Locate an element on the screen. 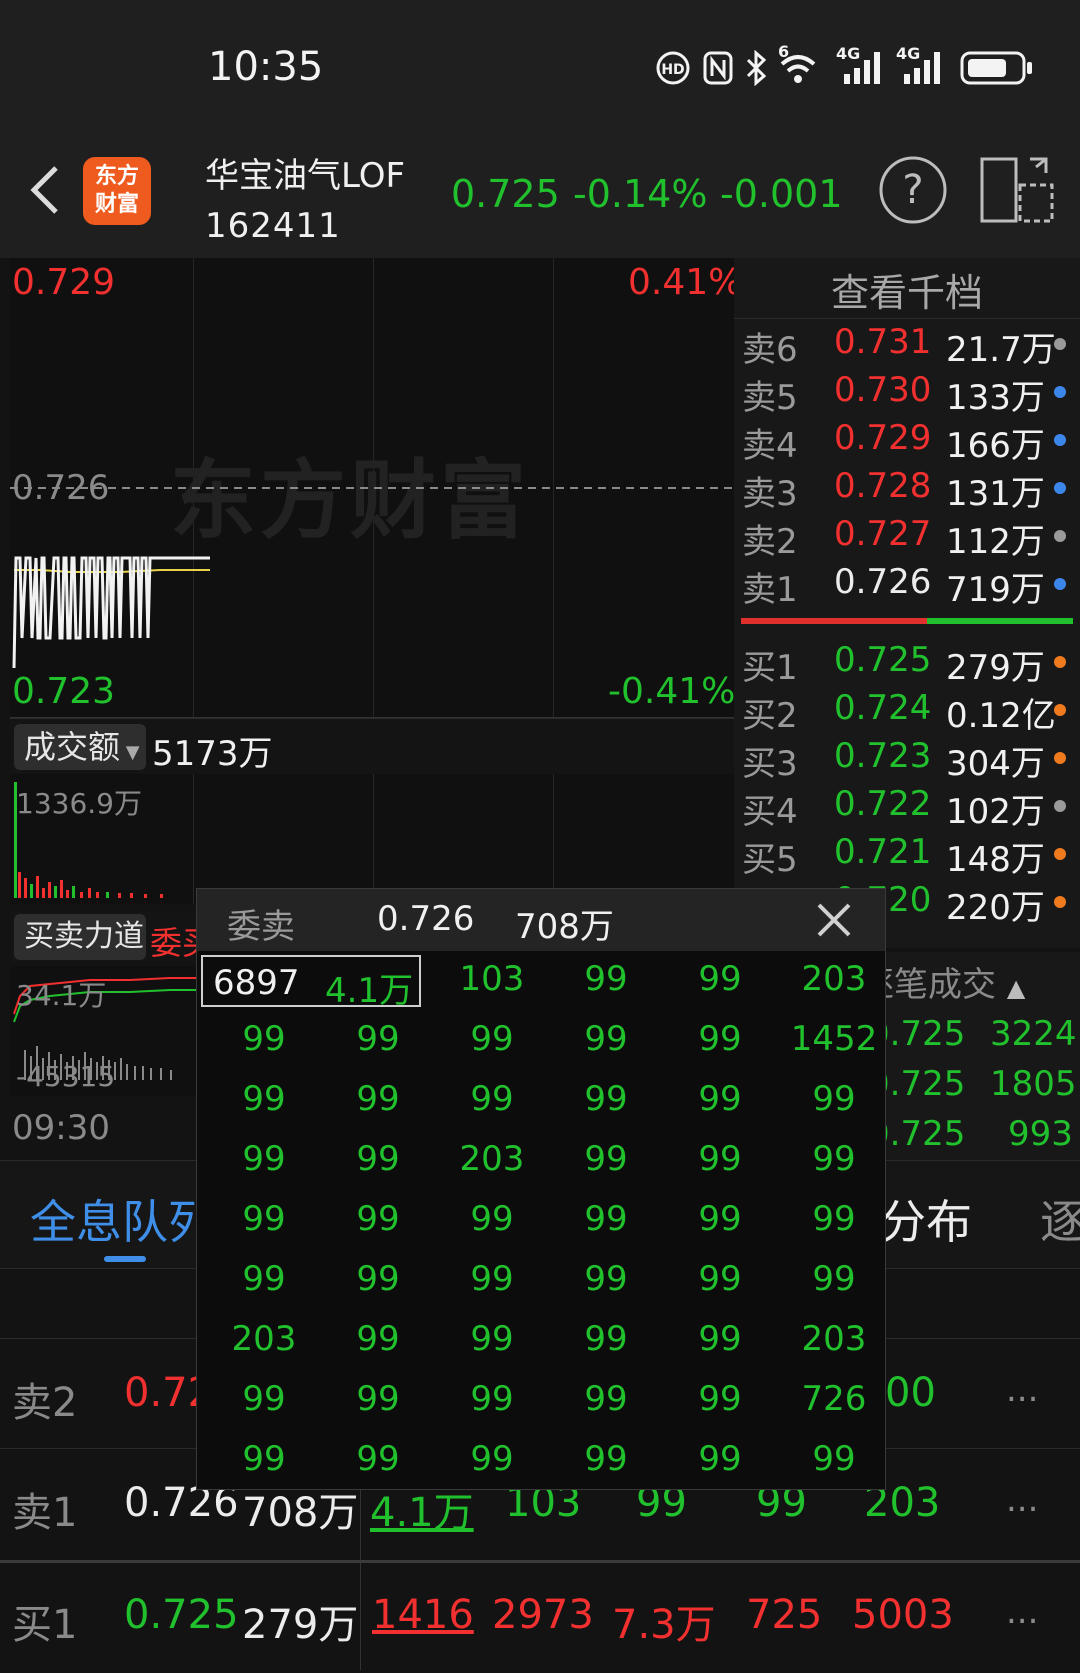 The image size is (1080, 1673). tab-full-queue: 全息队列 is located at coordinates (122, 1219).